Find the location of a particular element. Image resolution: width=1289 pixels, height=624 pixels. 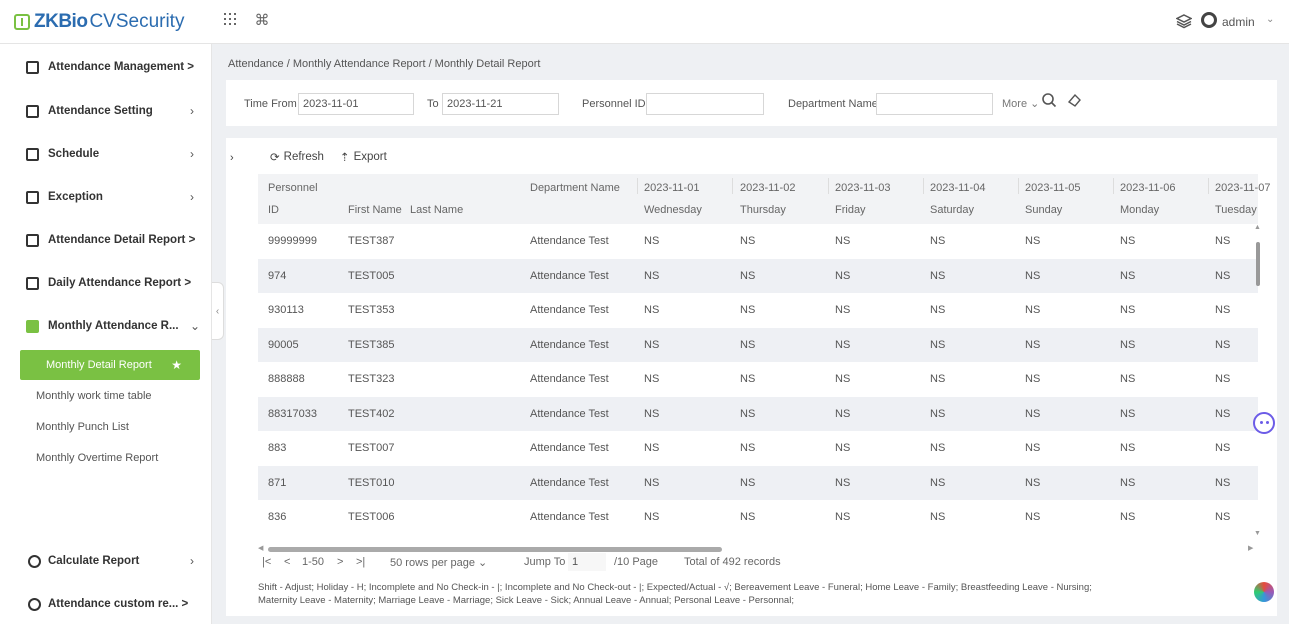

expand-tree-icon: › is located at coordinates (232, 158).